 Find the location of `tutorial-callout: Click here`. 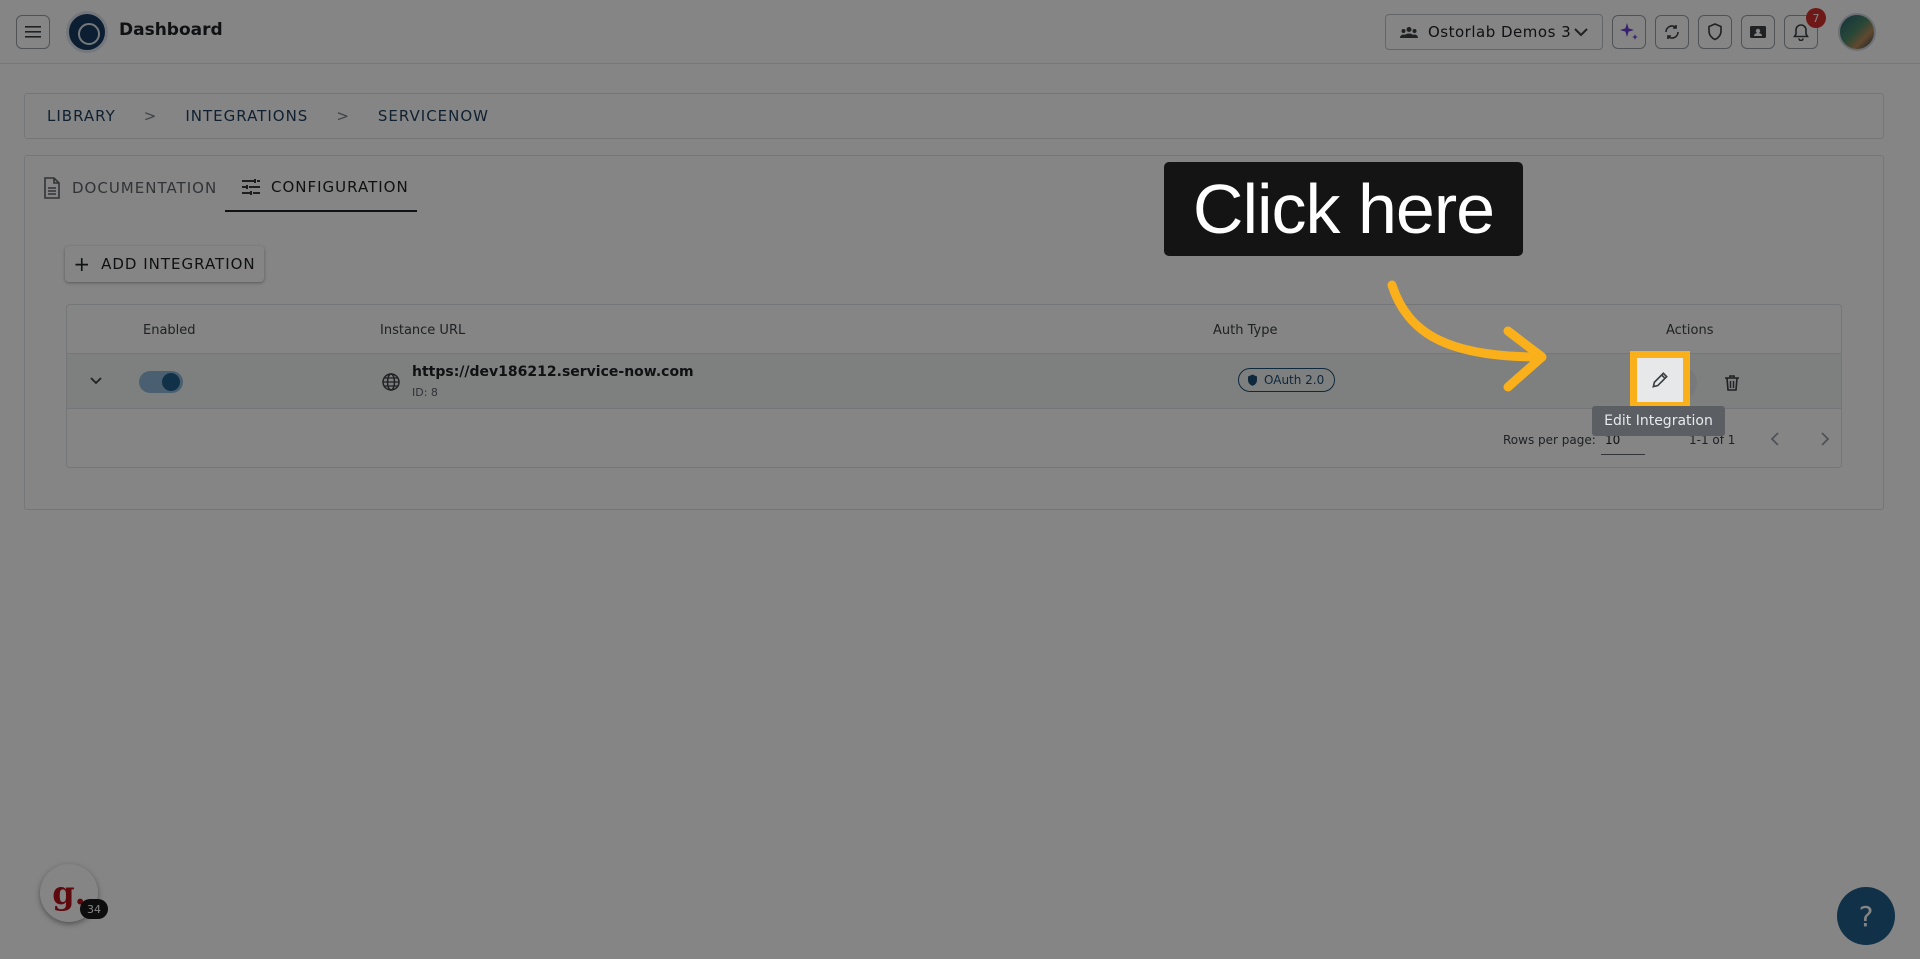

tutorial-callout: Click here is located at coordinates (1343, 209).